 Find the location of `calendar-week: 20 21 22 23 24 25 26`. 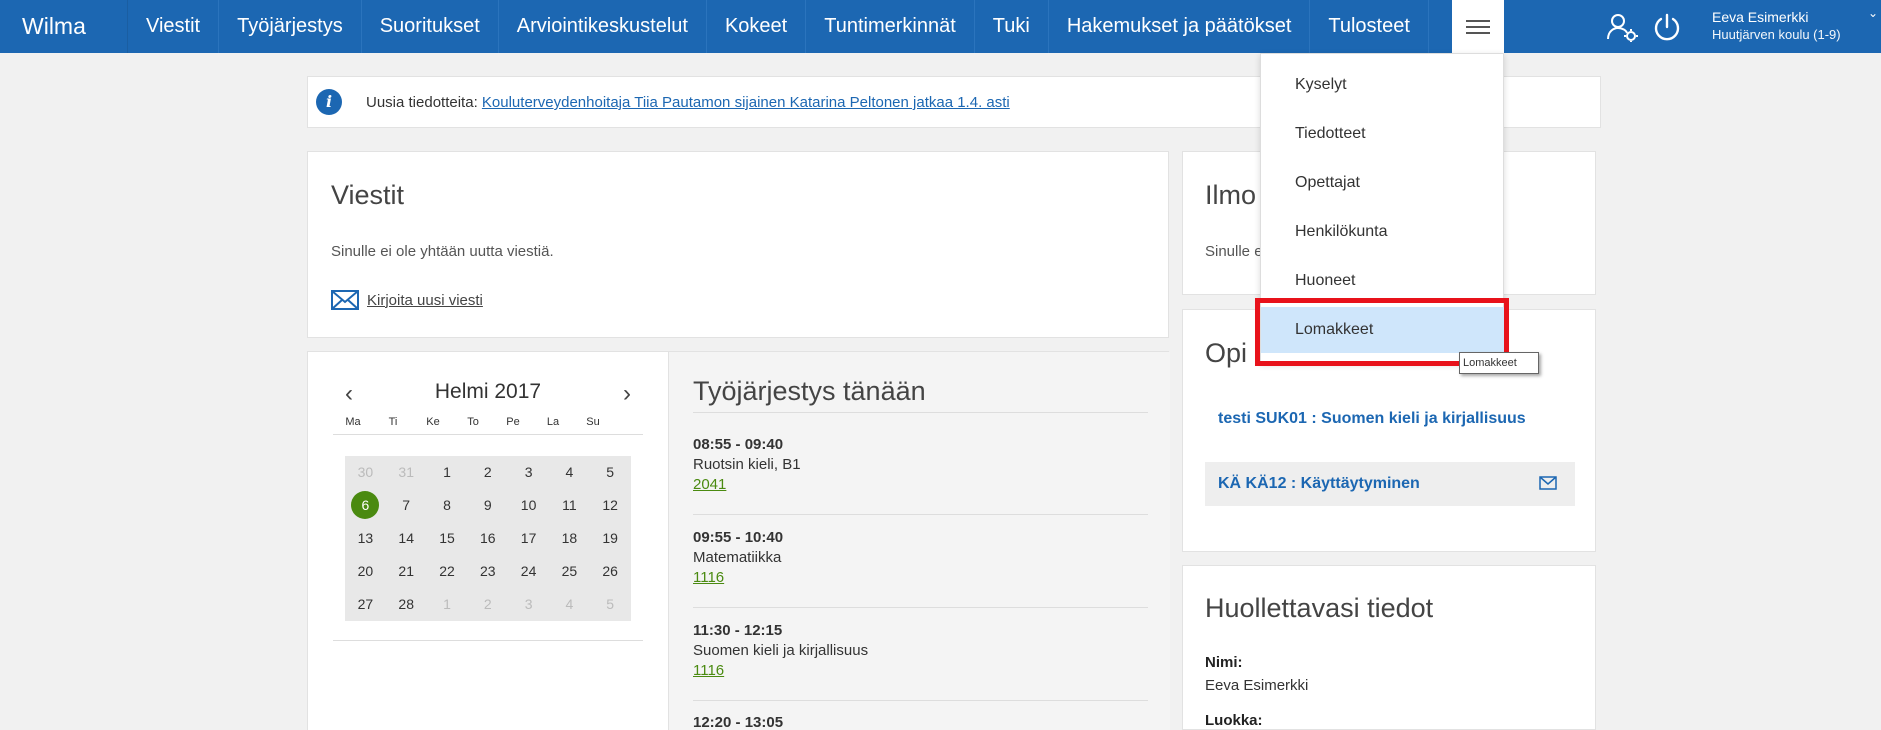

calendar-week: 20 21 22 23 24 25 26 is located at coordinates (488, 571).